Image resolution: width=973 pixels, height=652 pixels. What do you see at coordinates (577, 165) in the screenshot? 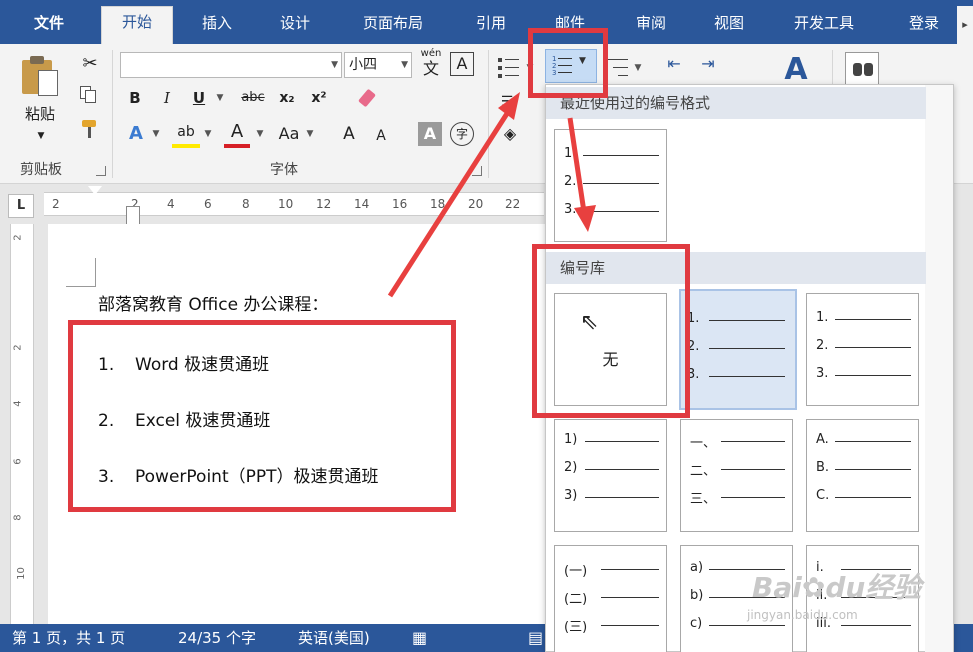
I see `arrow-down-line` at bounding box center [577, 165].